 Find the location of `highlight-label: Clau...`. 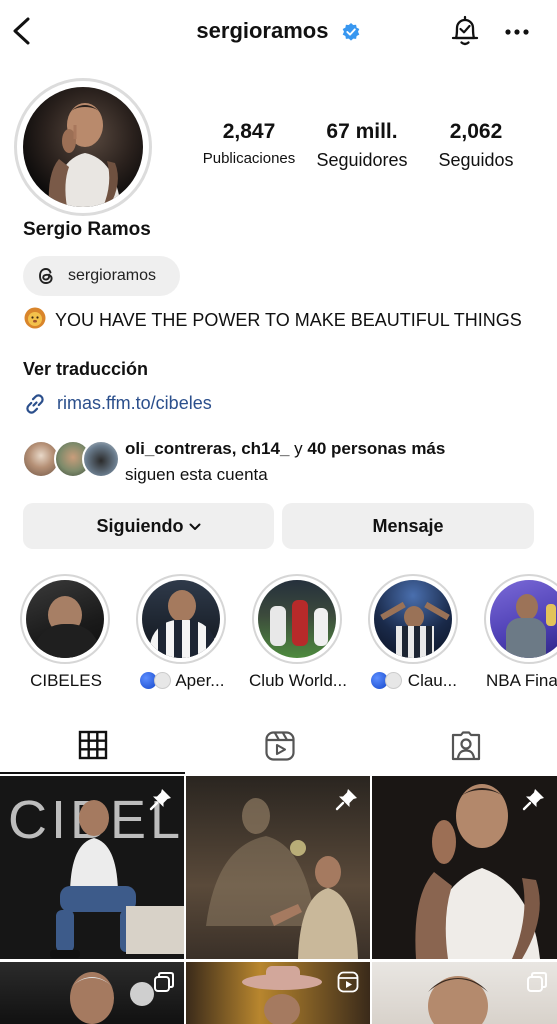

highlight-label: Clau... is located at coordinates (414, 682).